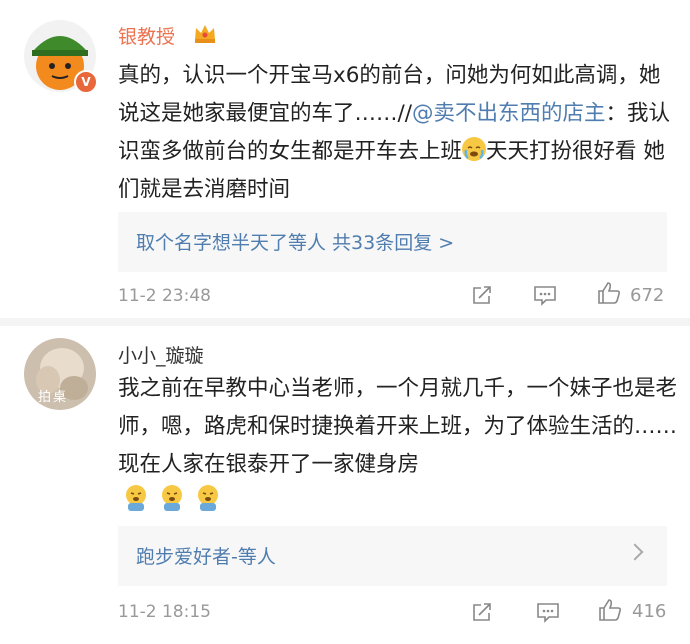 Image resolution: width=690 pixels, height=644 pixels. I want to click on avatar-caption: 拍桌, so click(53, 397).